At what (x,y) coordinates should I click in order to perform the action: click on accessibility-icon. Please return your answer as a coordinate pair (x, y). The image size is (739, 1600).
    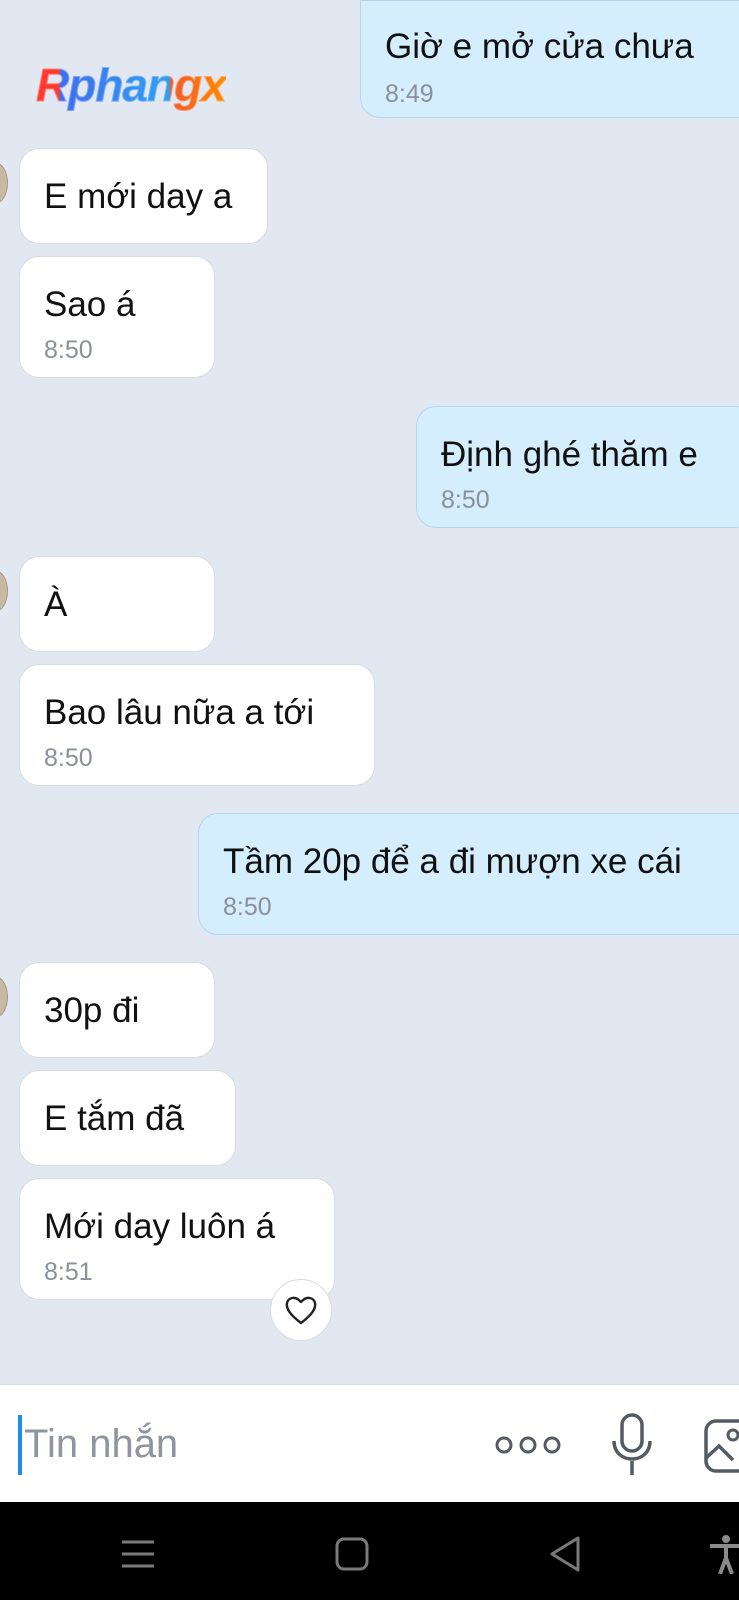
    Looking at the image, I should click on (722, 1554).